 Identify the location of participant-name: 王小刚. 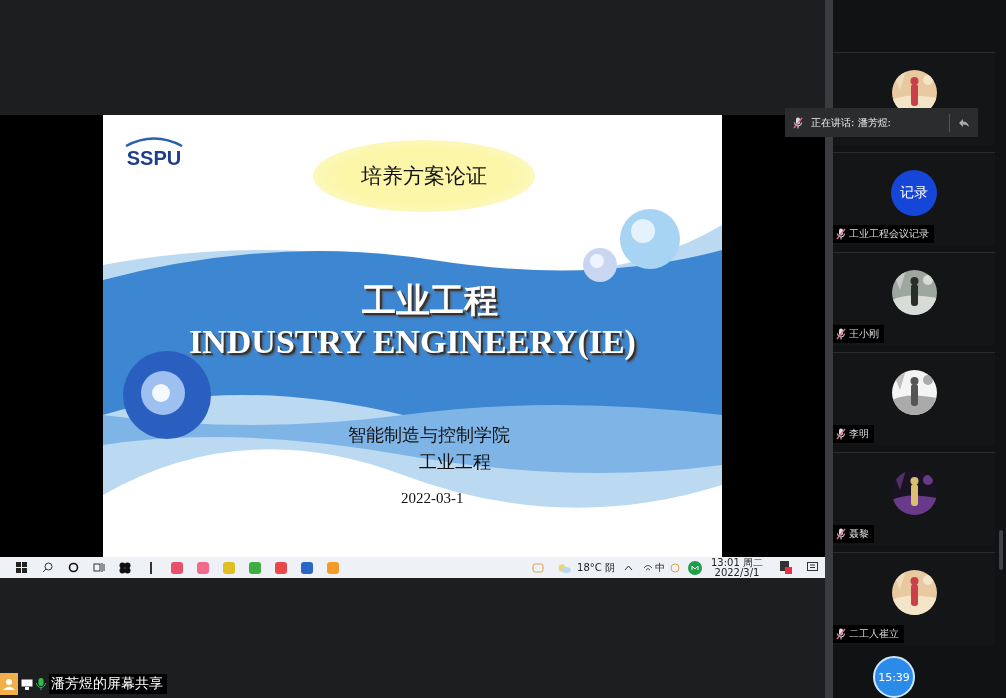
(864, 334).